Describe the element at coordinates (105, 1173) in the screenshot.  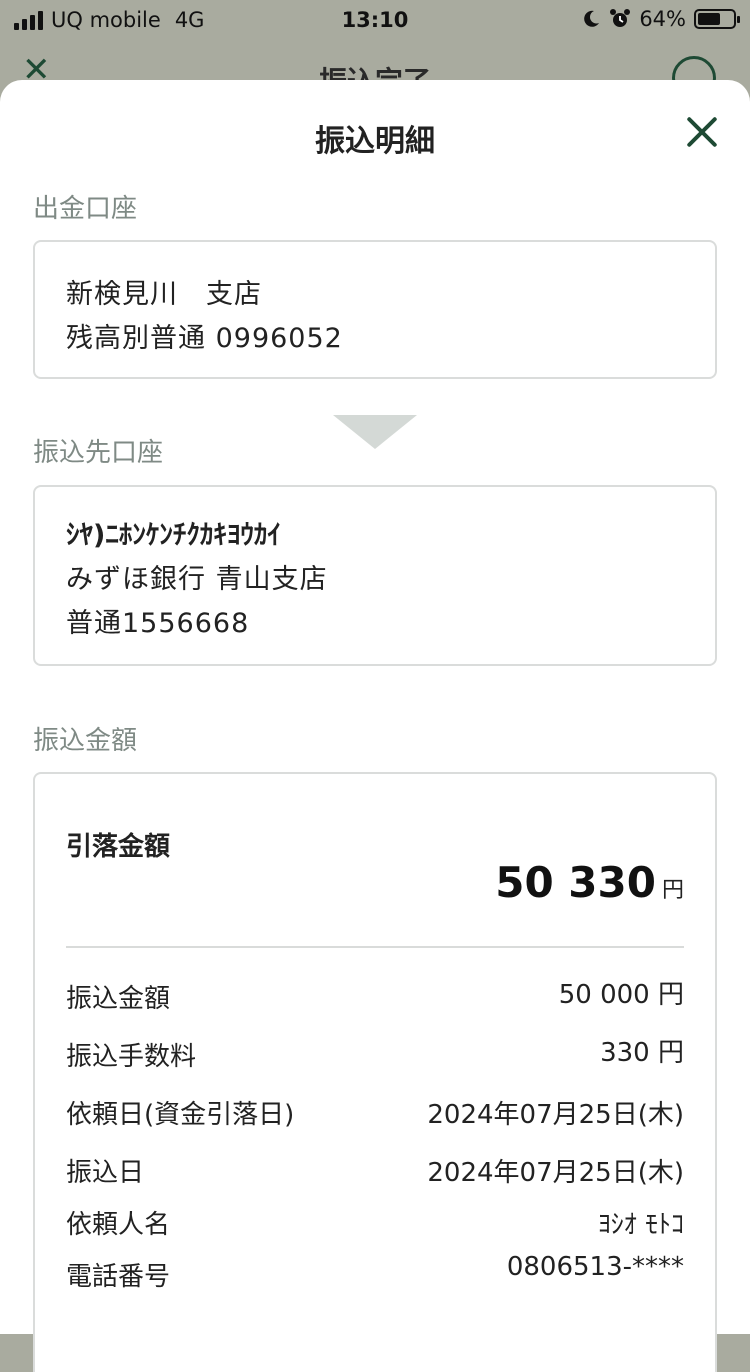
I see `detail-row-label: 振込日` at that location.